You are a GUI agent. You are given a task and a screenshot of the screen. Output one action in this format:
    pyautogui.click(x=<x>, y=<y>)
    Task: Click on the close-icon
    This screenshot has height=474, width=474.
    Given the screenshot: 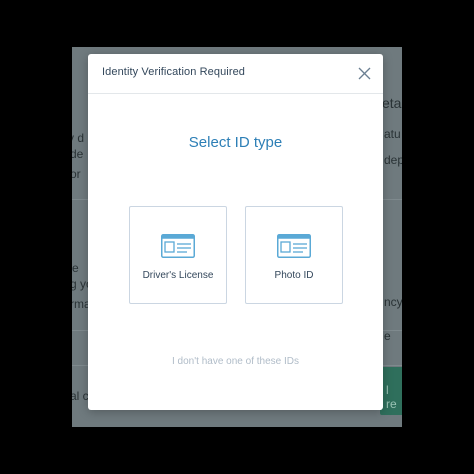 What is the action you would take?
    pyautogui.click(x=364, y=73)
    